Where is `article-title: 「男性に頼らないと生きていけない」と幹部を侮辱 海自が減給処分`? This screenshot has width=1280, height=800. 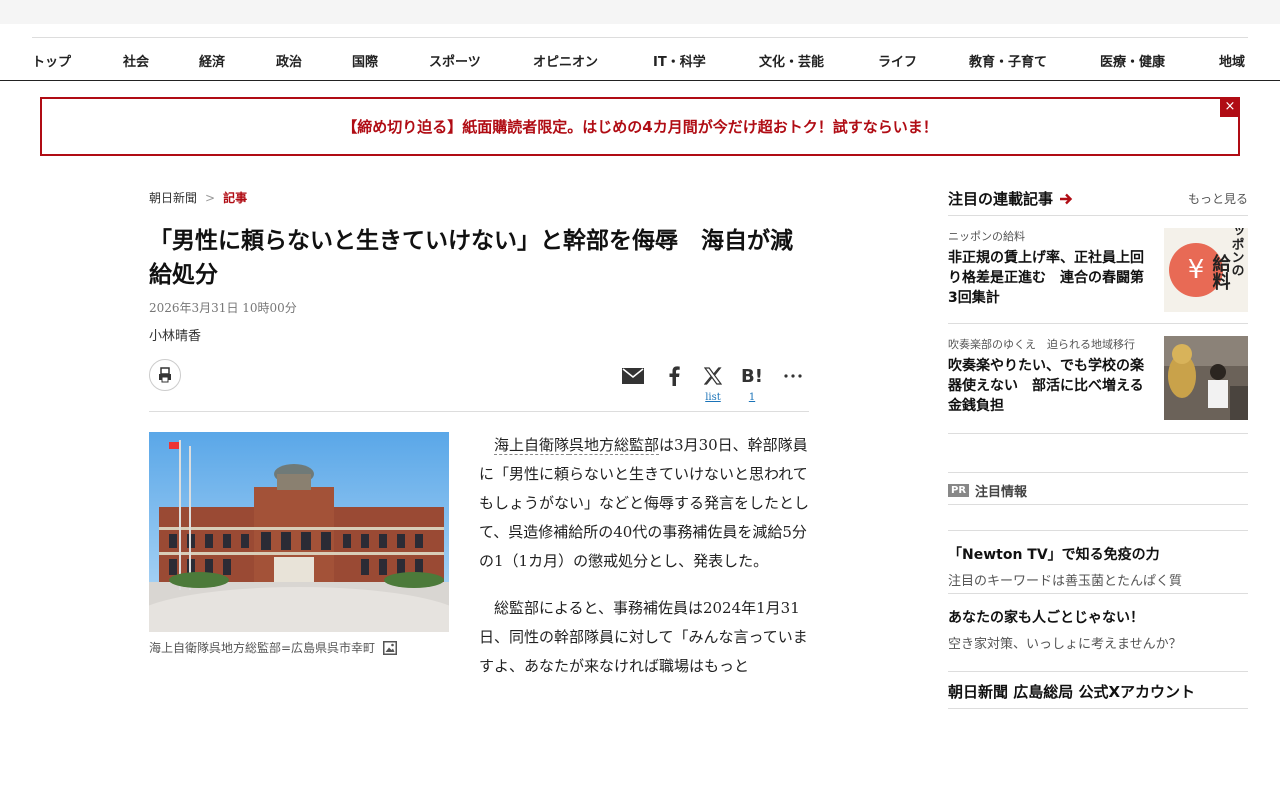 article-title: 「男性に頼らないと生きていけない」と幹部を侮辱 海自が減給処分 is located at coordinates (471, 258).